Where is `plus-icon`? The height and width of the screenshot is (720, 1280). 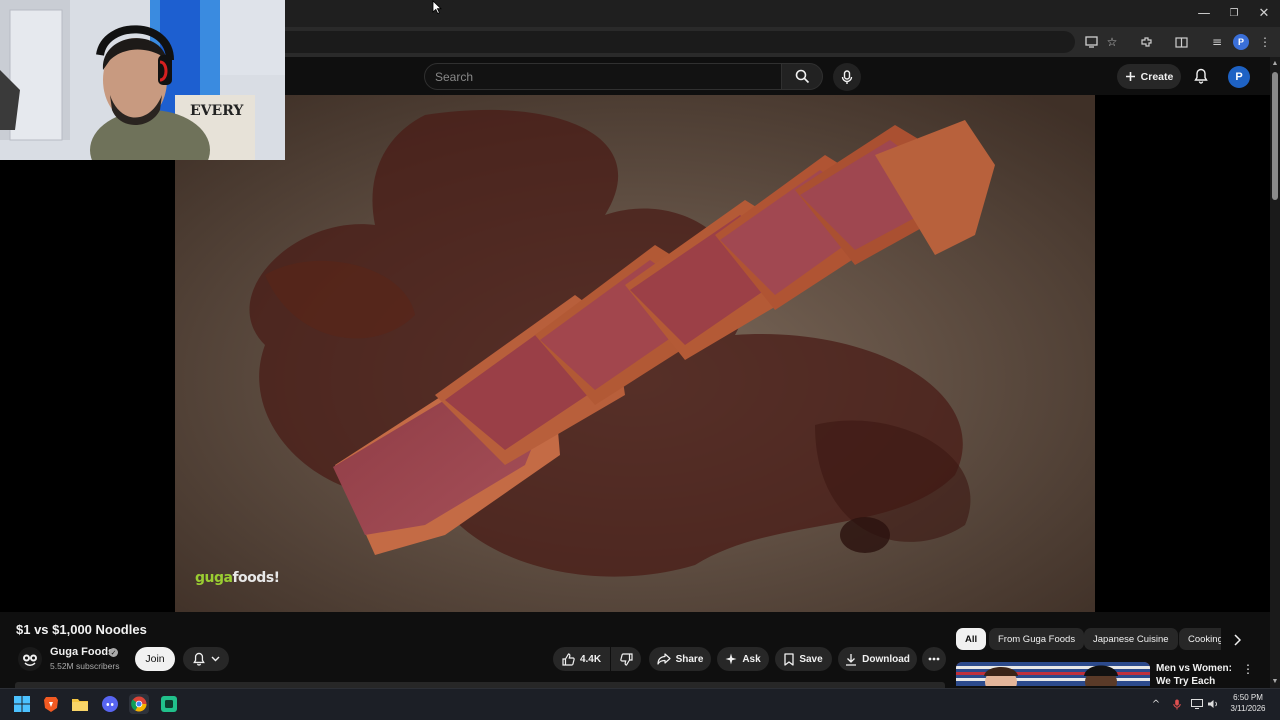
plus-icon is located at coordinates (1130, 76).